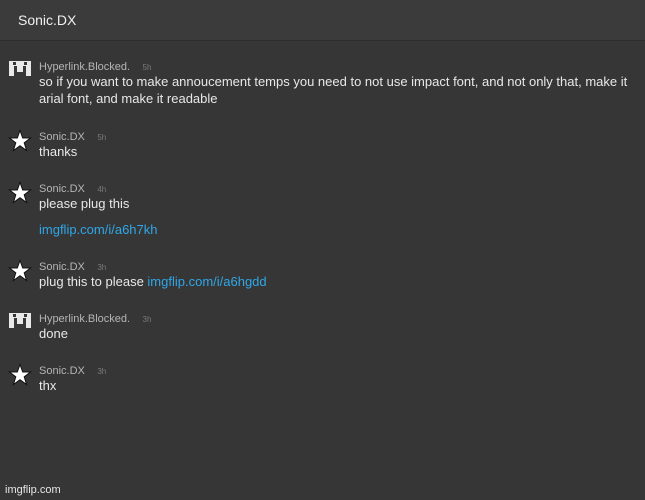 The height and width of the screenshot is (500, 645). I want to click on message-link: imgflip.com/i/a6h7kh, so click(98, 229).